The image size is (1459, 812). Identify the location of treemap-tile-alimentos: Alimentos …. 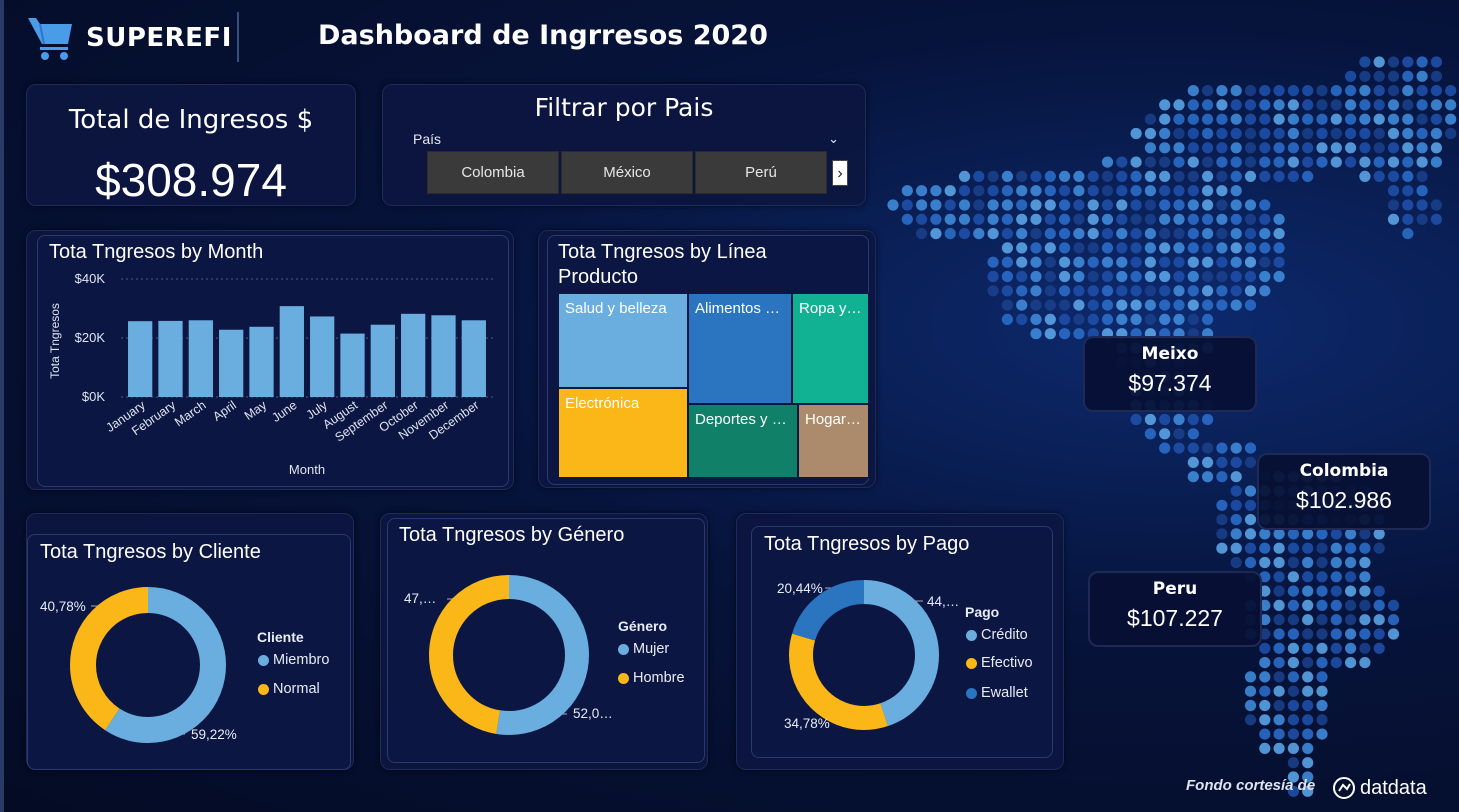
(740, 348).